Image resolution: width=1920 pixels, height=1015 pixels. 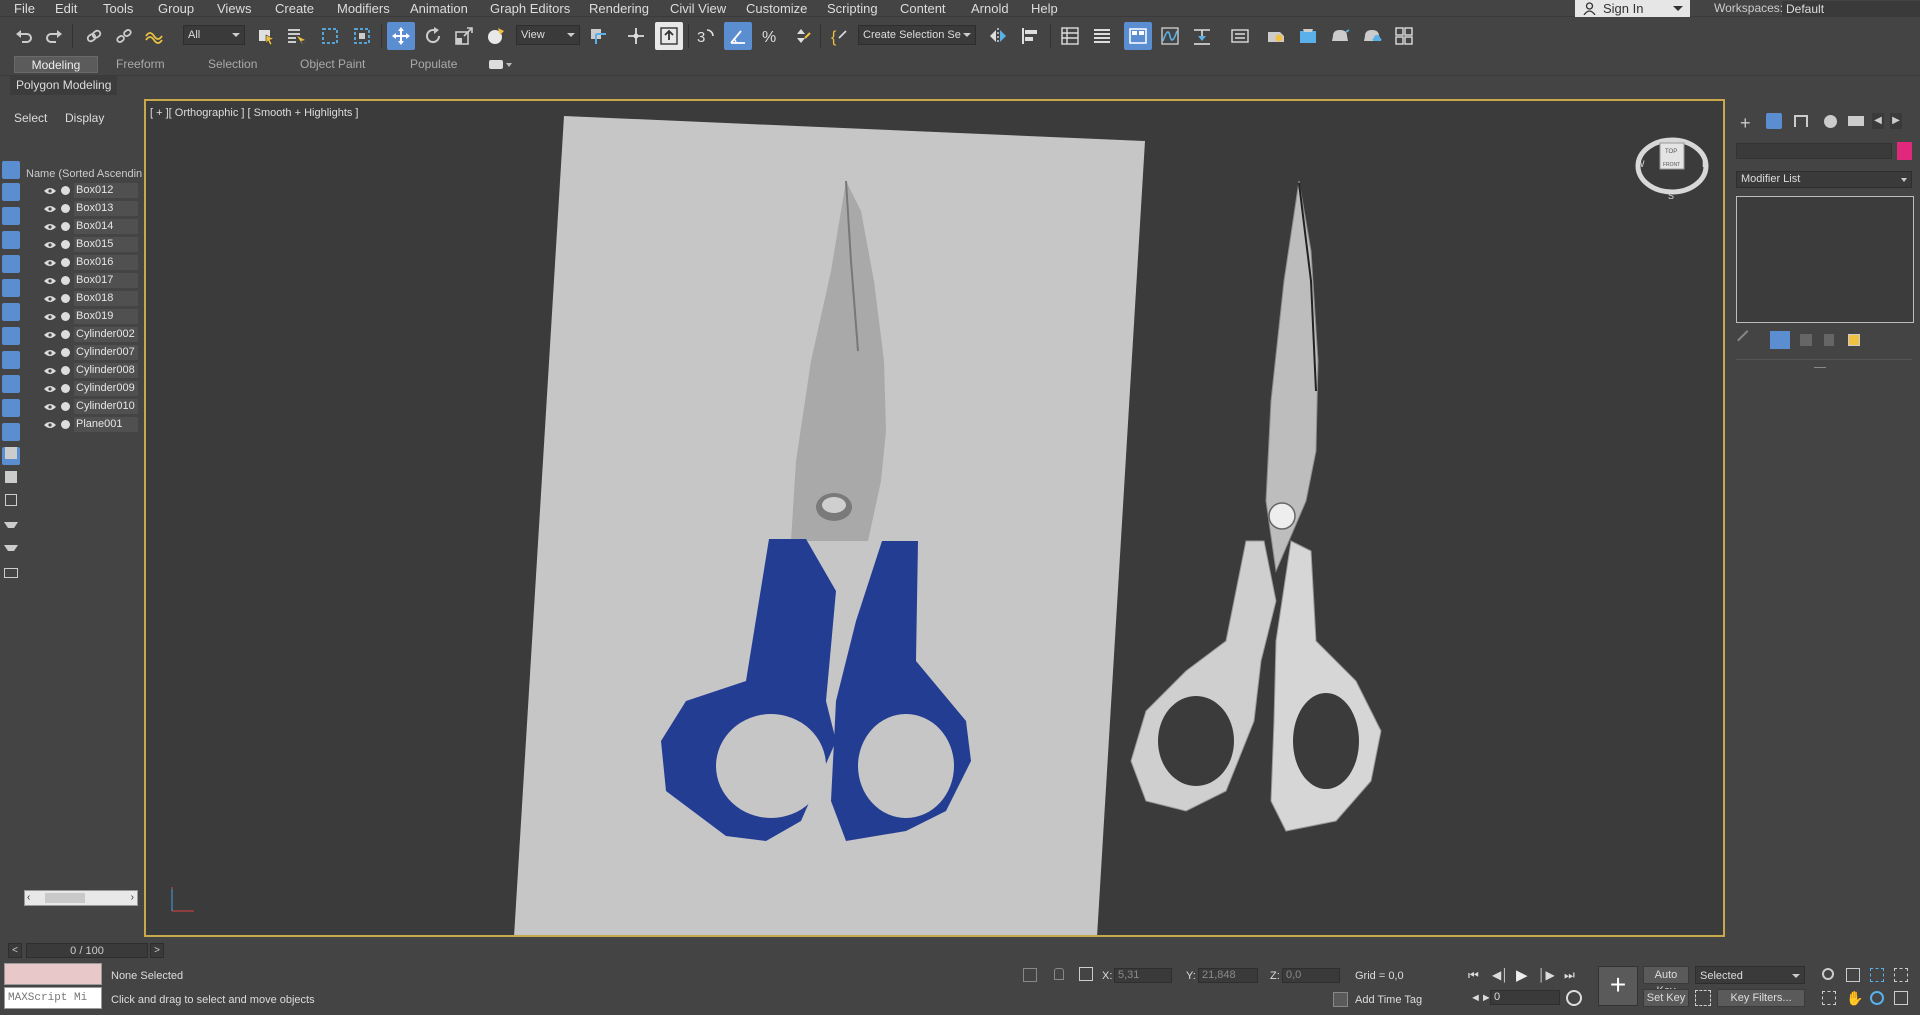 I want to click on maximize-viewport-icon, so click(x=1901, y=998).